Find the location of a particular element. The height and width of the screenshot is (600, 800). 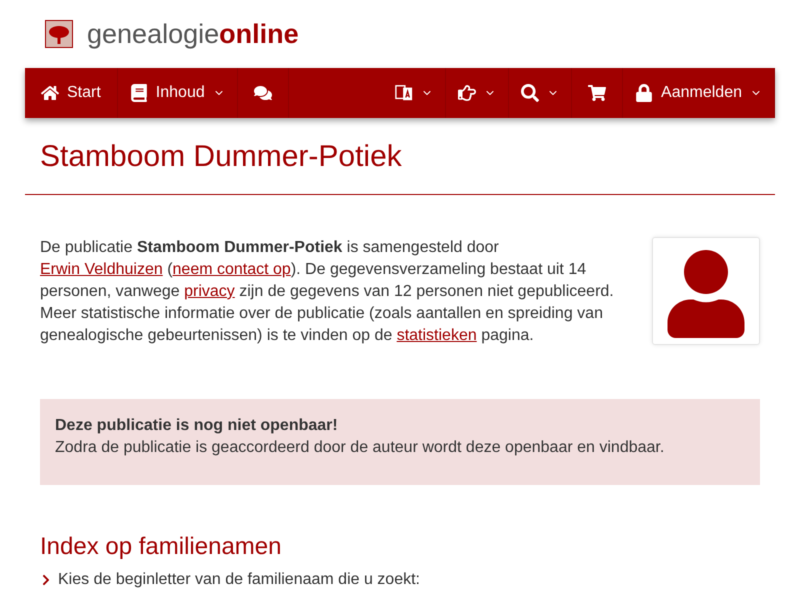

pointing-hand-icon is located at coordinates (467, 93).